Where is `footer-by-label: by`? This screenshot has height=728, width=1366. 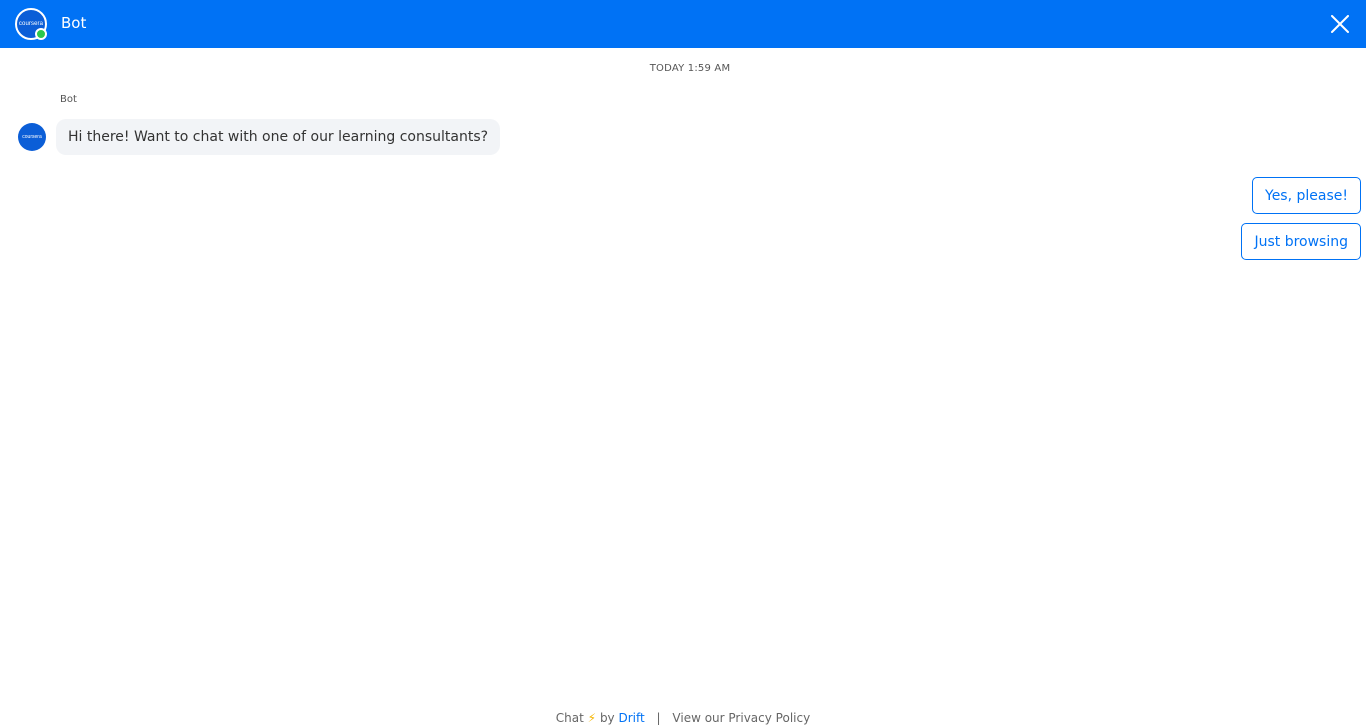
footer-by-label: by is located at coordinates (607, 718).